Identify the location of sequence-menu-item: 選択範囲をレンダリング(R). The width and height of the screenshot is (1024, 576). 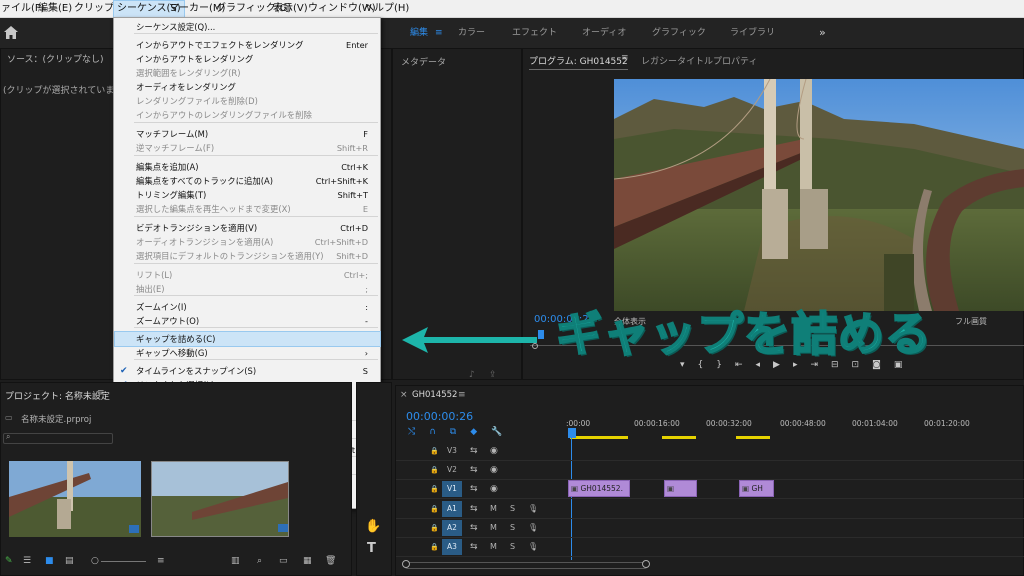
(247, 73).